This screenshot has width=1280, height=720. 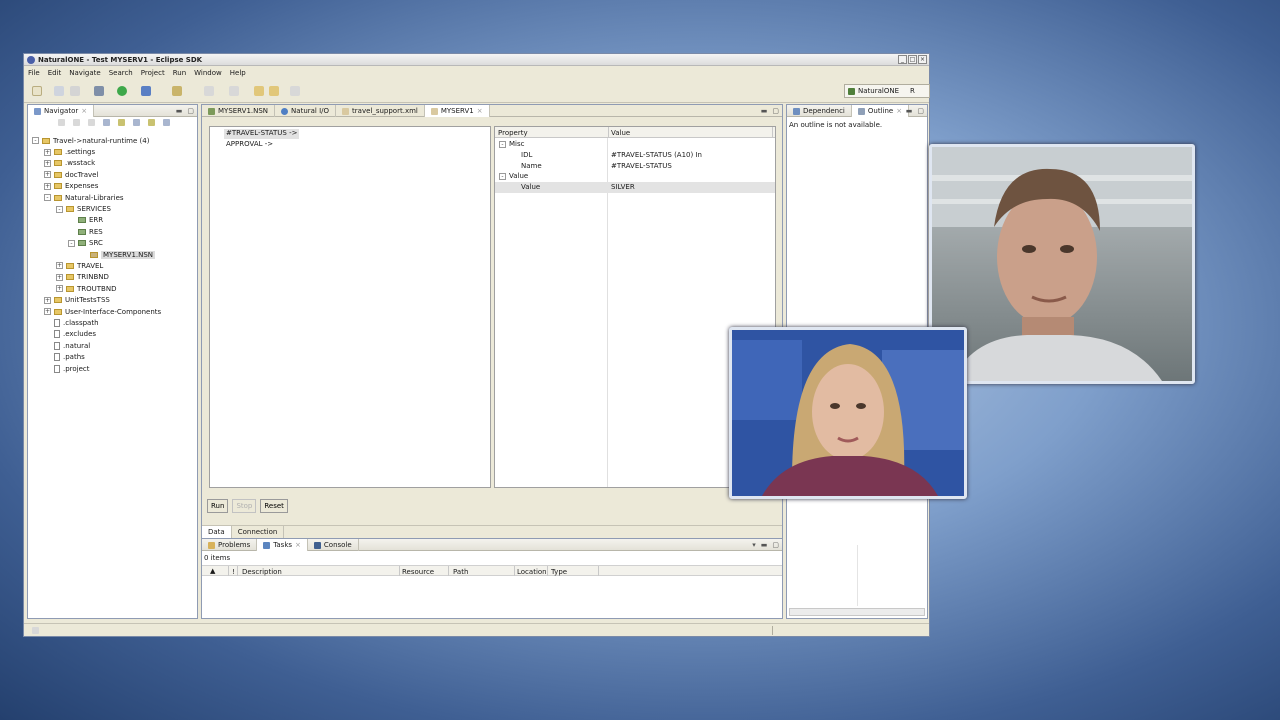 I want to click on navigator-item: + User-Interface-Components, so click(x=96, y=311).